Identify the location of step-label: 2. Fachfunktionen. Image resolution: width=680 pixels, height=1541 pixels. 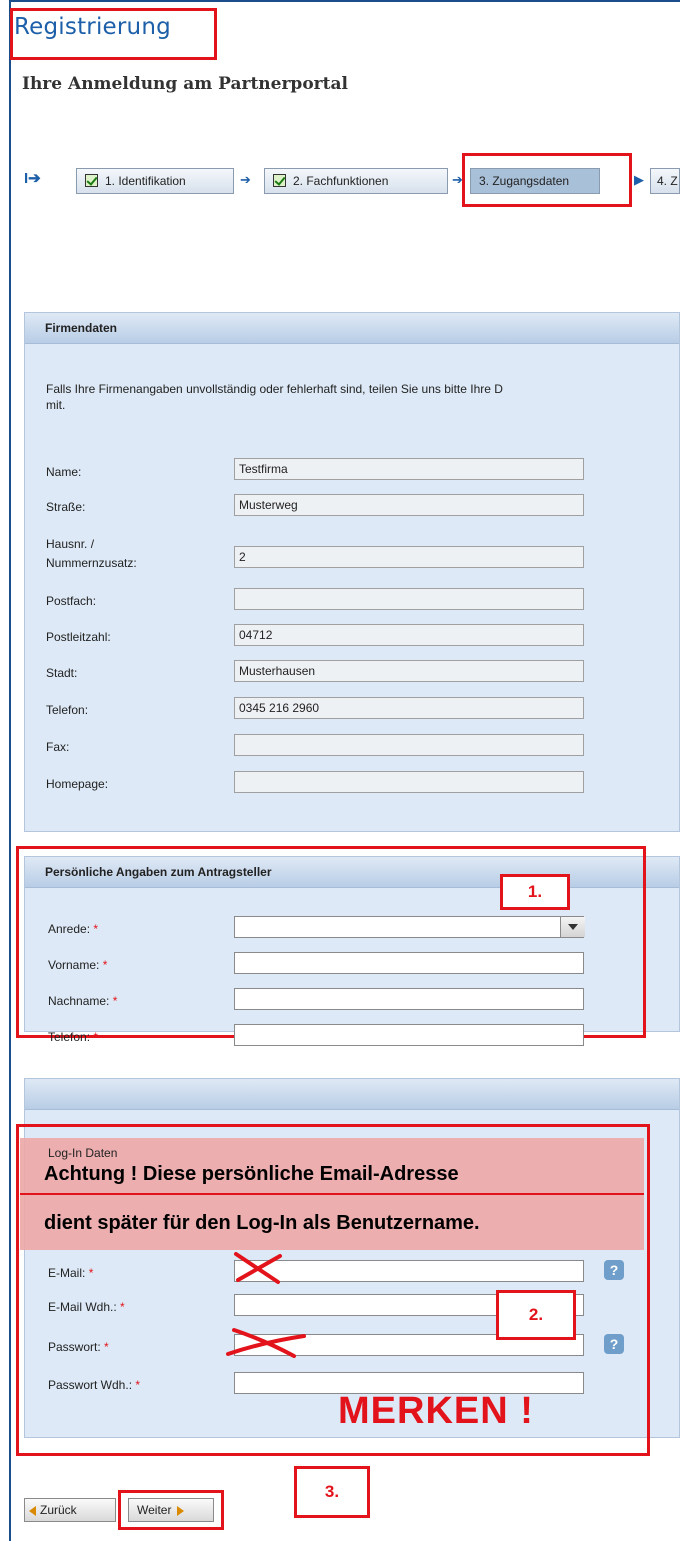
(341, 181).